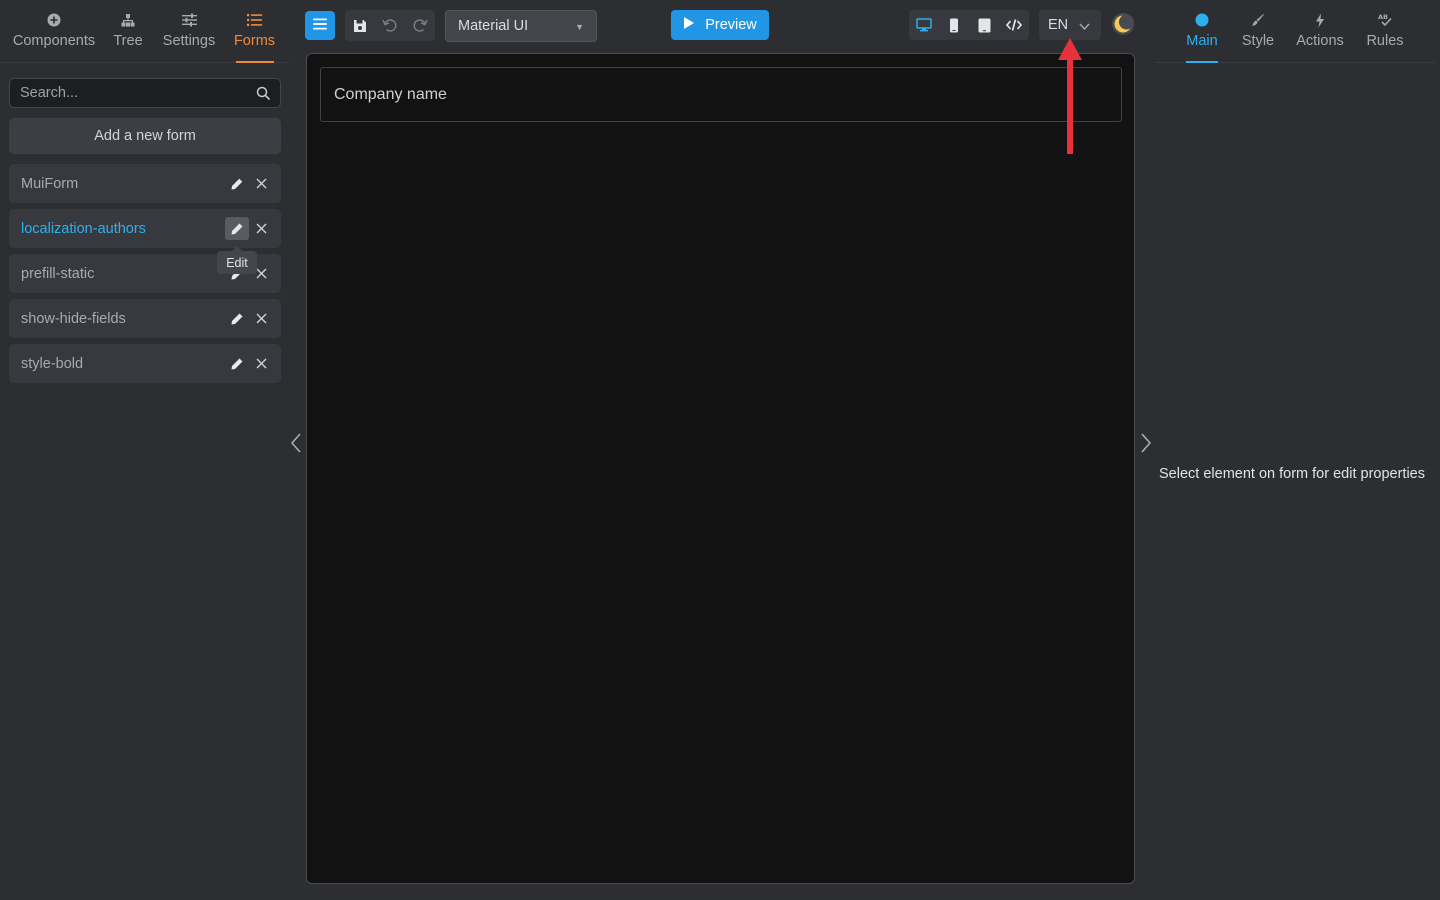 This screenshot has height=900, width=1440. What do you see at coordinates (130, 93) in the screenshot?
I see `search-input` at bounding box center [130, 93].